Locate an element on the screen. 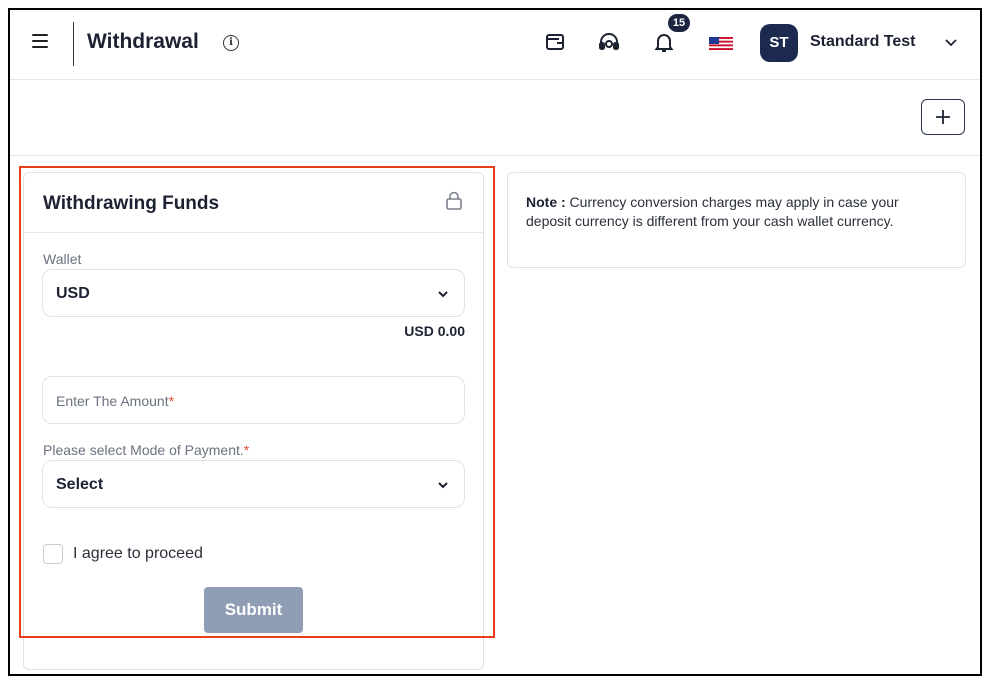  title-divider is located at coordinates (73, 44).